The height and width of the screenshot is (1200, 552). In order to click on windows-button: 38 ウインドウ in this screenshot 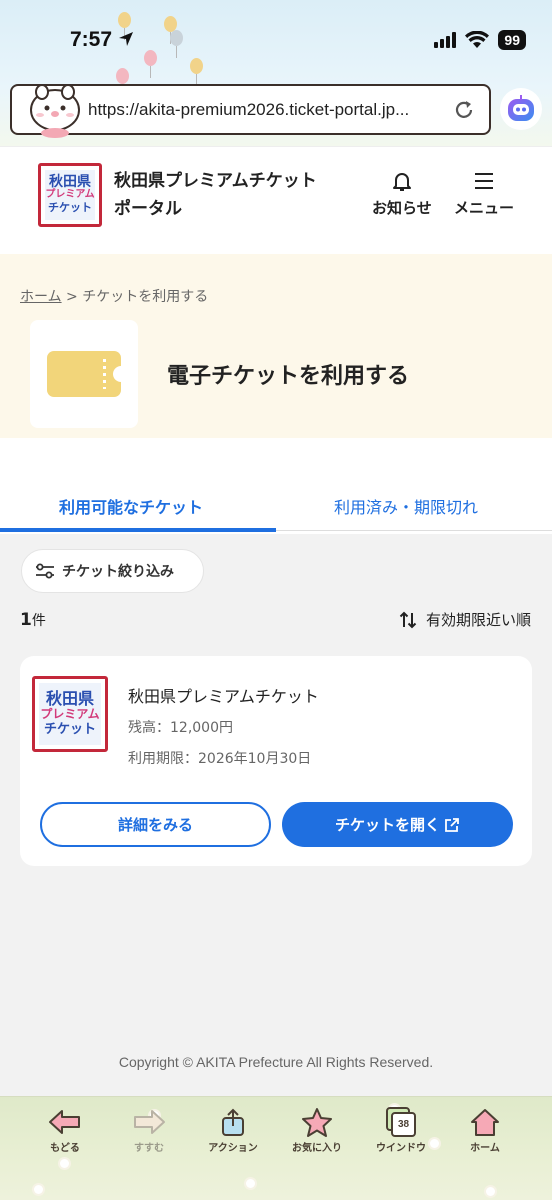, I will do `click(401, 1130)`.